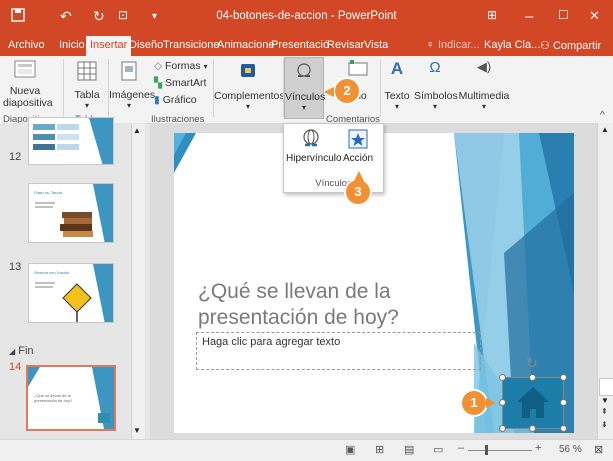 The height and width of the screenshot is (461, 613). I want to click on home-icon, so click(533, 402).